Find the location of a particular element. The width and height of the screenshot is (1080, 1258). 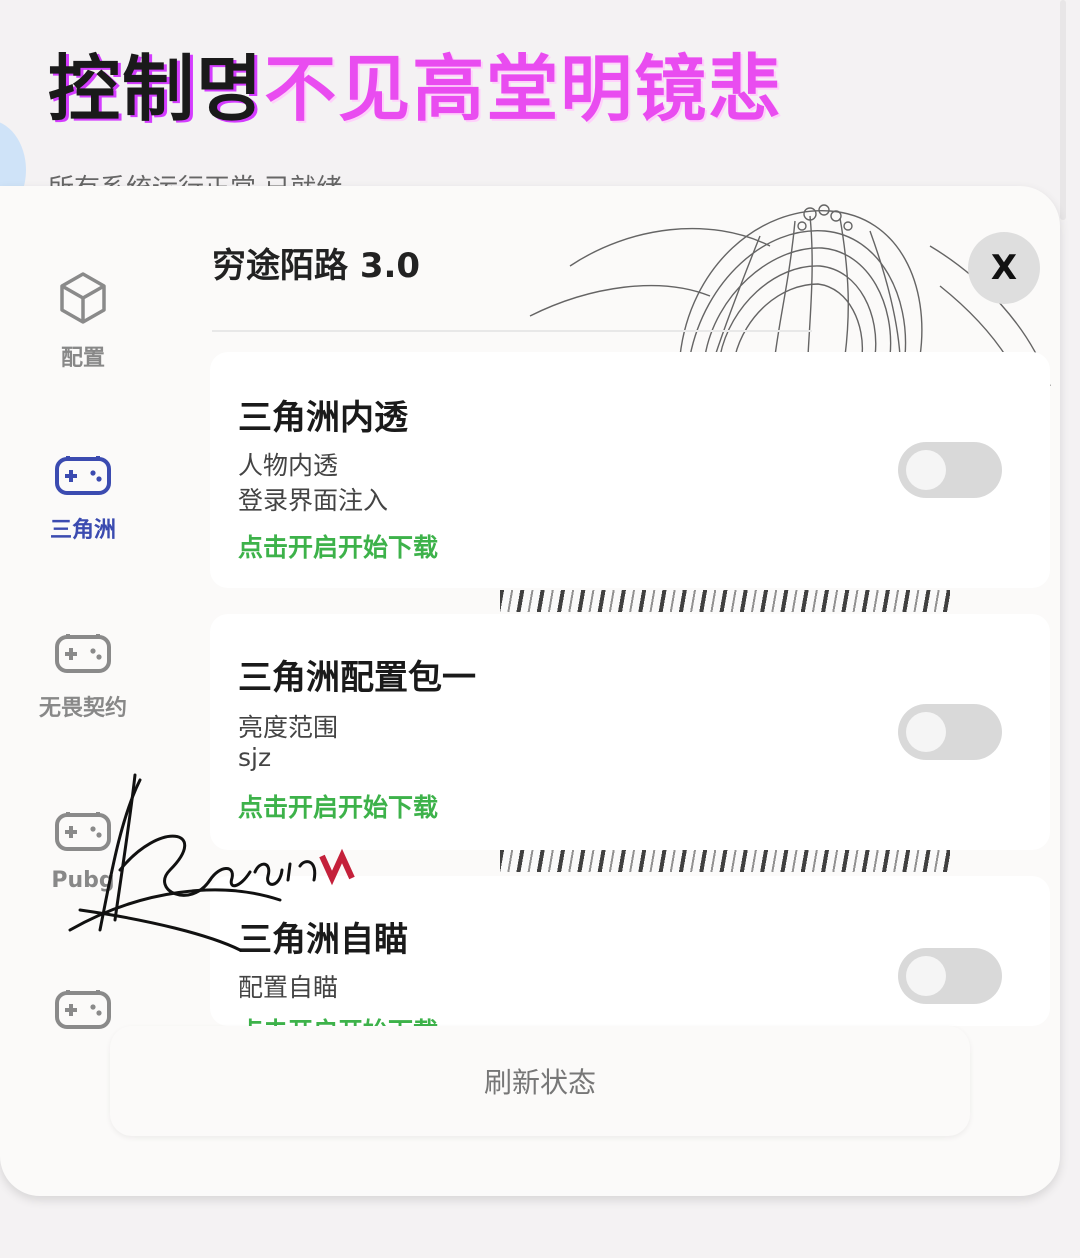

card-title: 三角洲配置包一 is located at coordinates (357, 678).